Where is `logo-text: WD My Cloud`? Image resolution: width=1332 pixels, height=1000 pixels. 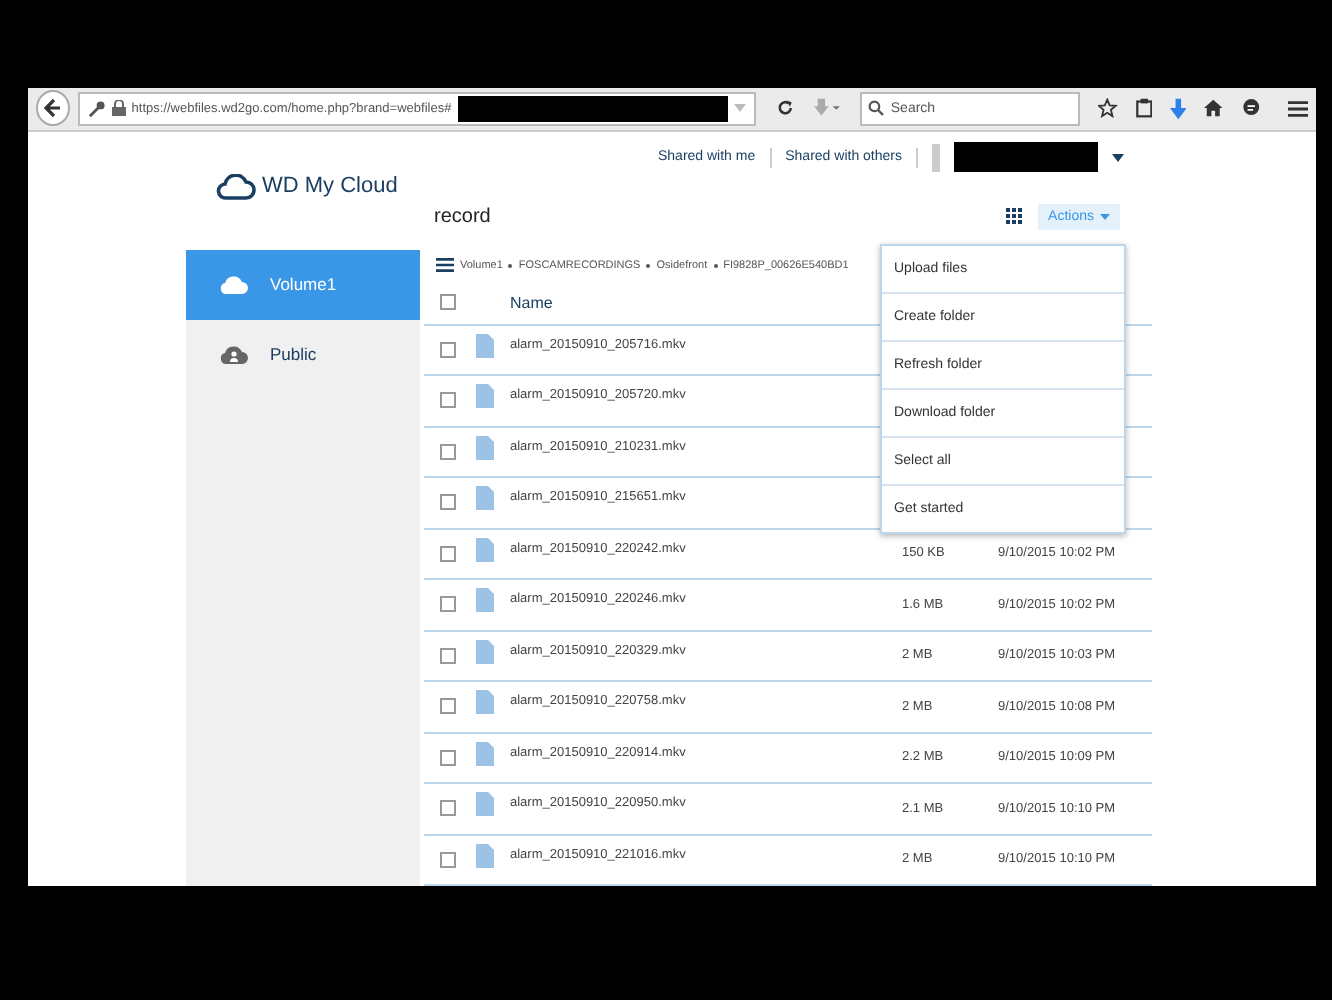
logo-text: WD My Cloud is located at coordinates (330, 186).